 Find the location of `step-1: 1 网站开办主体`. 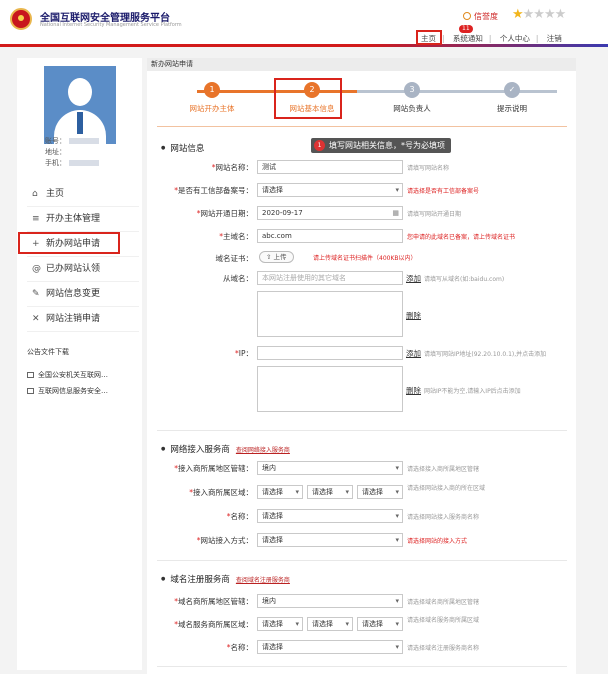

step-1: 1 网站开办主体 is located at coordinates (212, 98).